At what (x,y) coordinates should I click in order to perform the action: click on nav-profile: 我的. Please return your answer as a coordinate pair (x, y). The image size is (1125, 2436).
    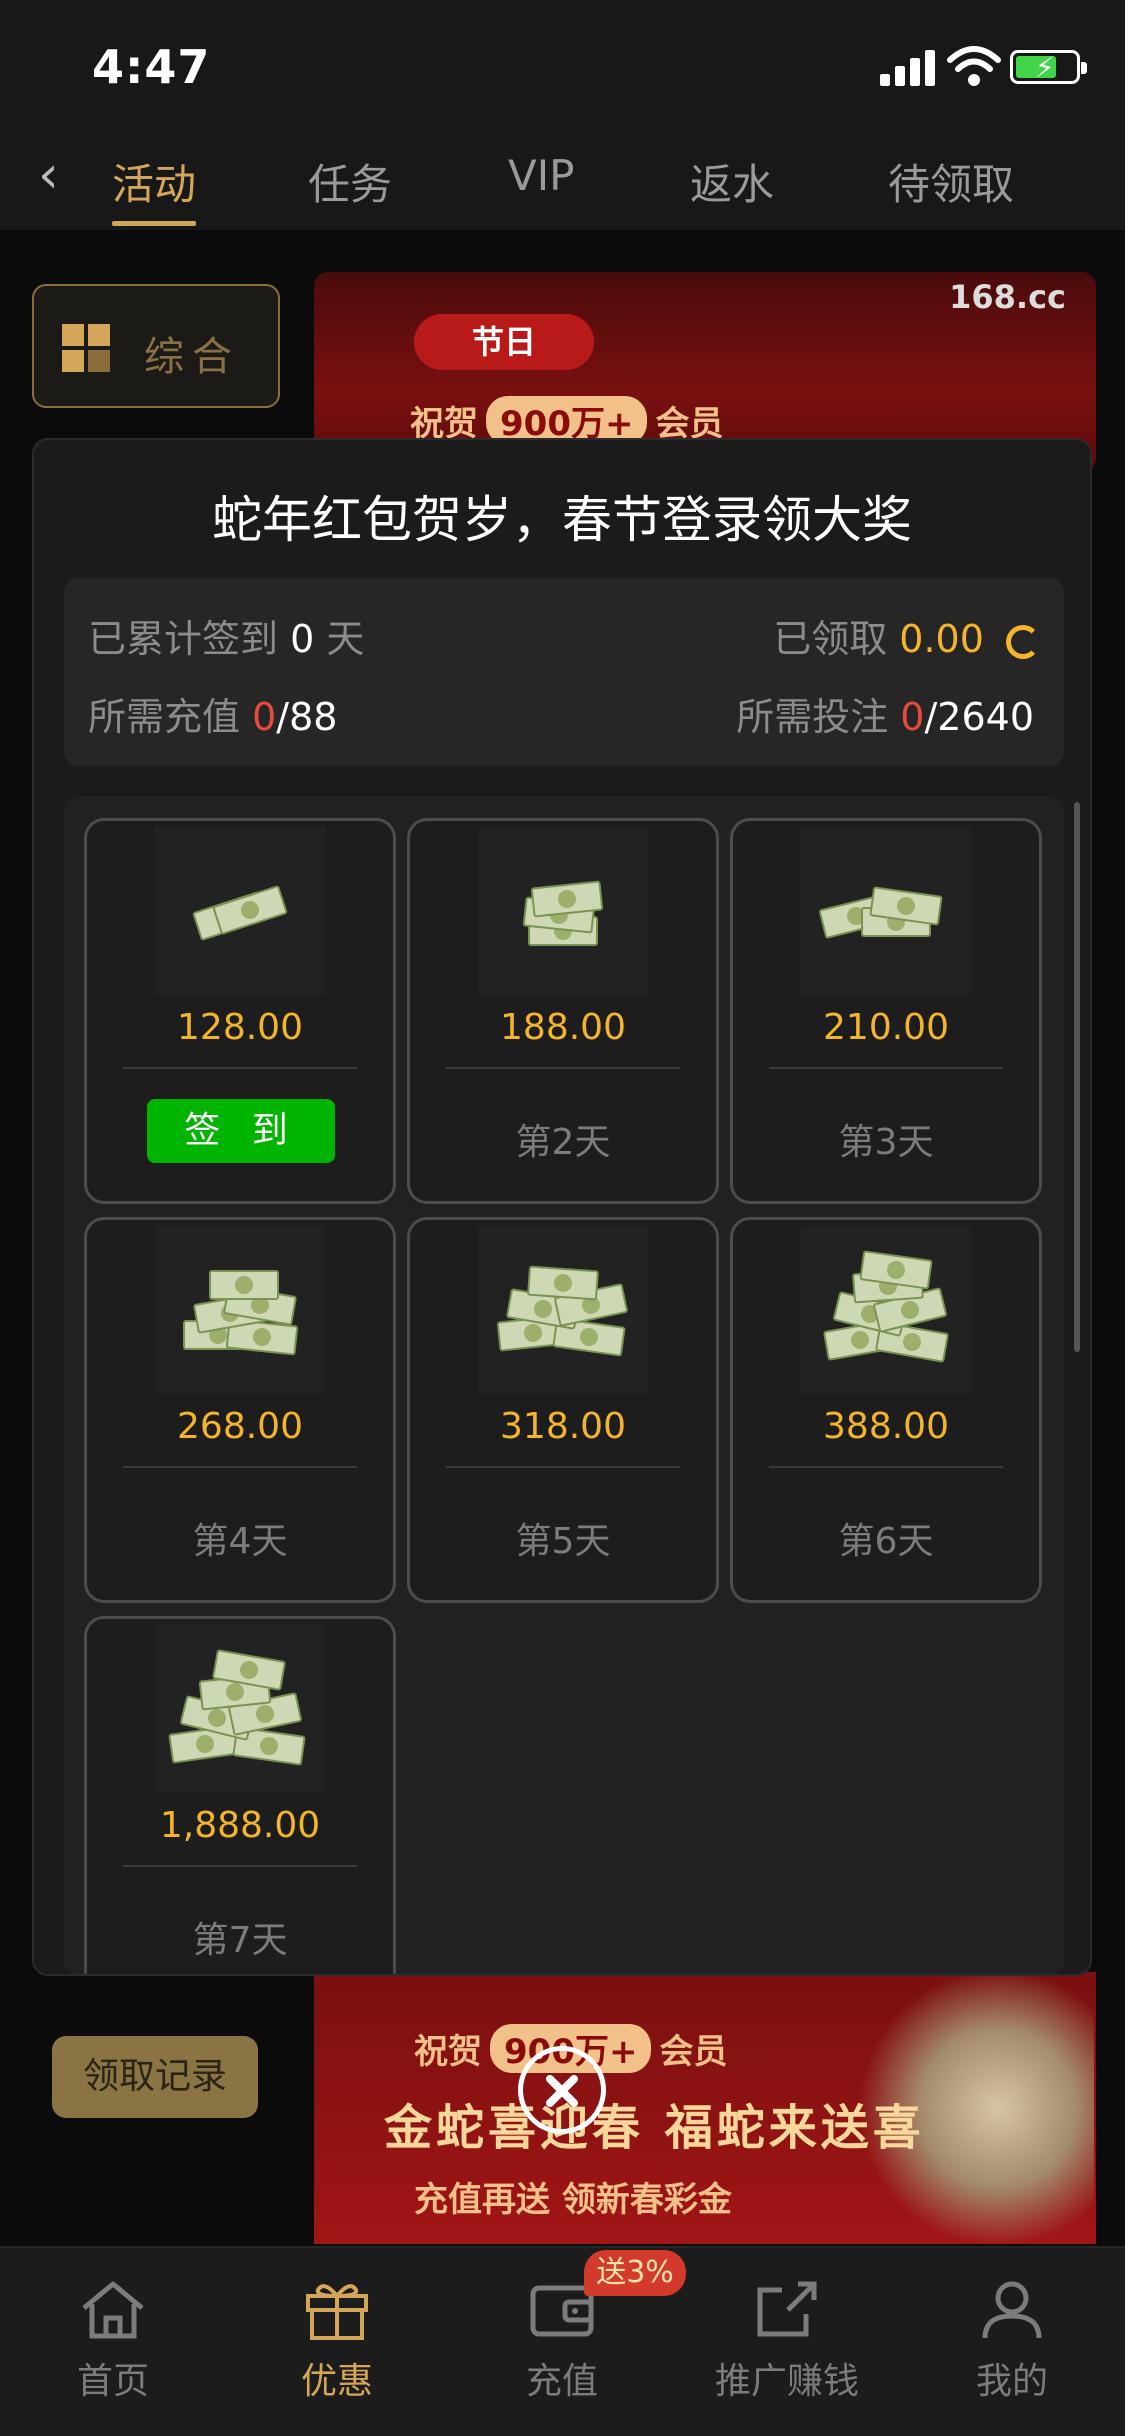
    Looking at the image, I should click on (1012, 2341).